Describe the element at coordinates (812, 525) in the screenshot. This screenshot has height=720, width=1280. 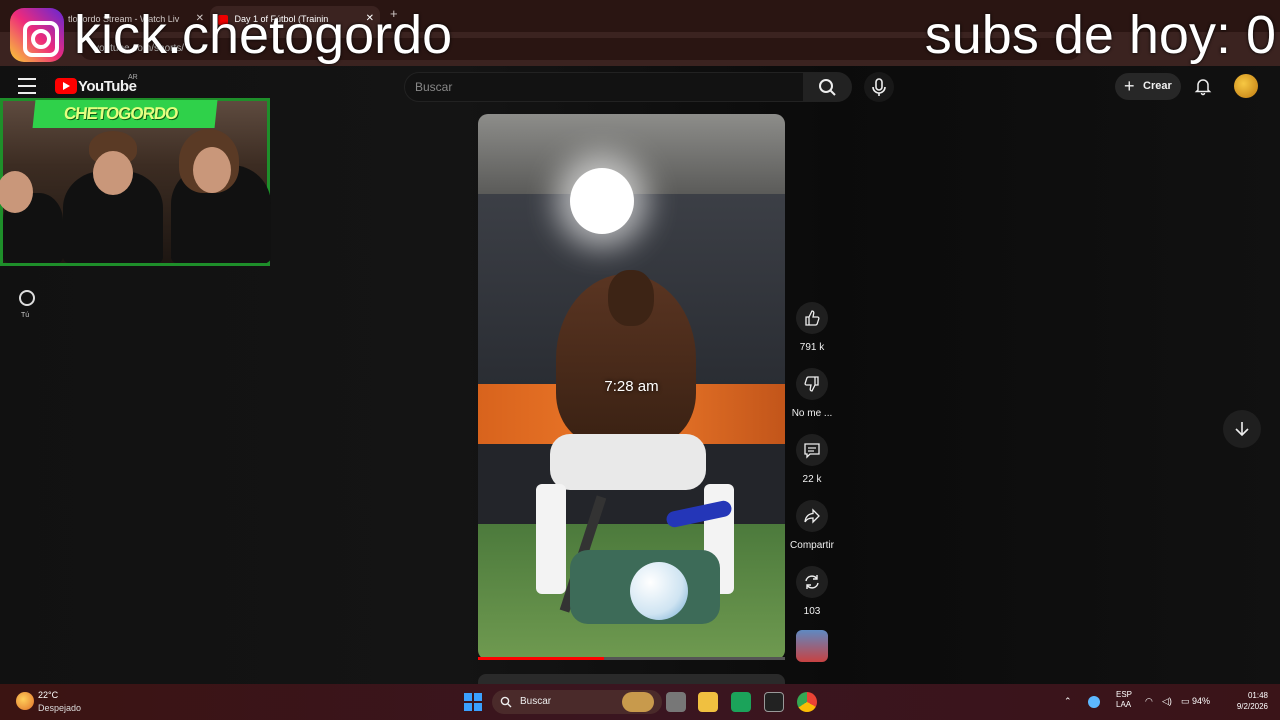
I see `share-button: Compartir` at that location.